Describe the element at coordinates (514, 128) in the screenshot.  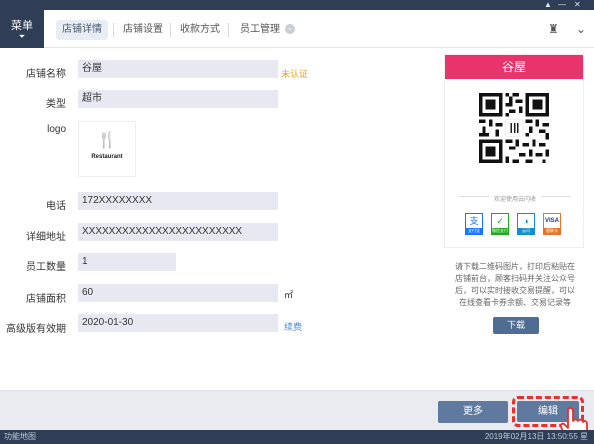
I see `qr-code` at that location.